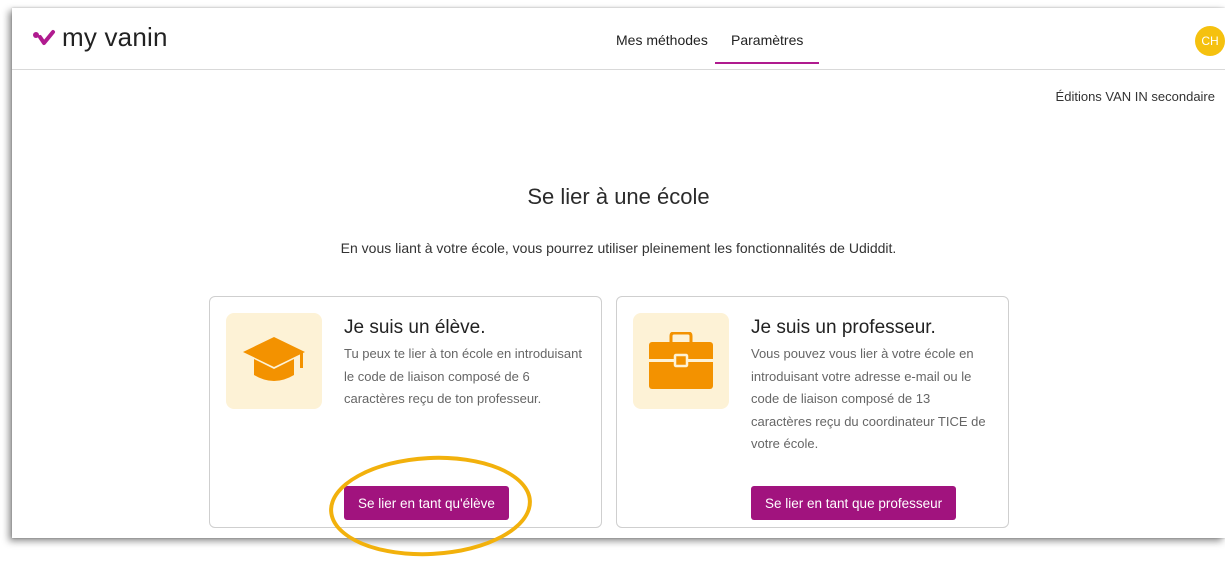 Image resolution: width=1225 pixels, height=561 pixels. What do you see at coordinates (415, 327) in the screenshot?
I see `student-card-title: Je suis un élève.` at bounding box center [415, 327].